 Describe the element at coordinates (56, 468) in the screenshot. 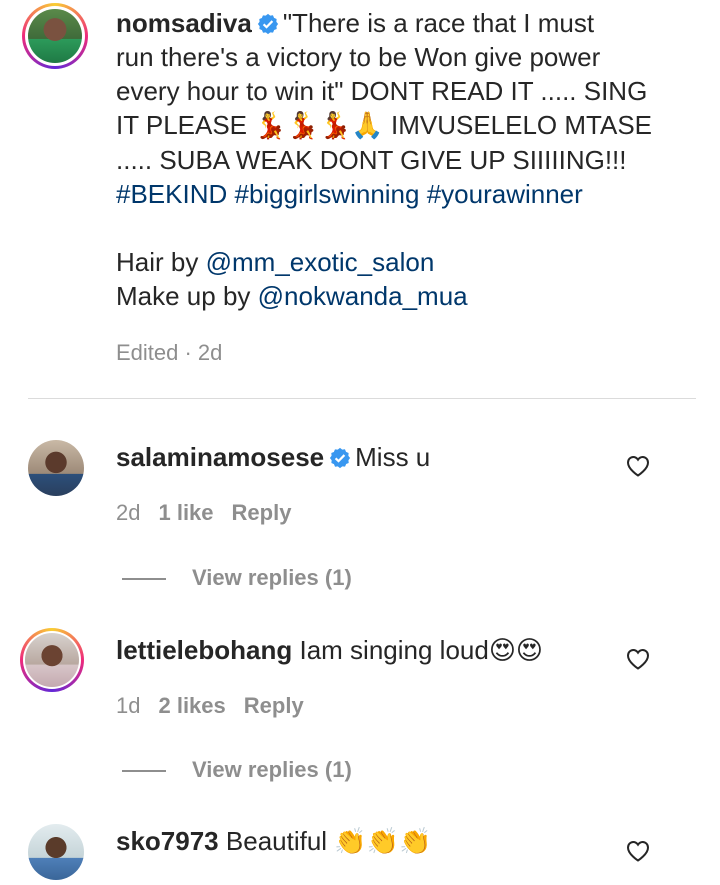

I see `avatar-salaminamosese` at that location.